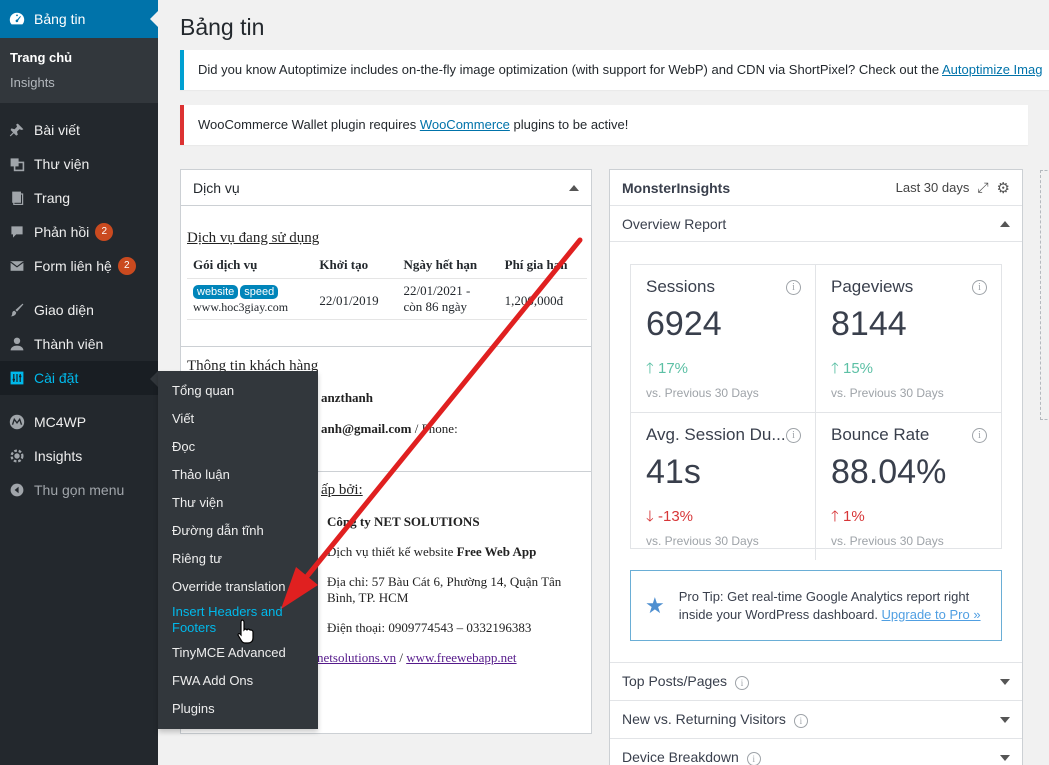 Image resolution: width=1049 pixels, height=765 pixels. Describe the element at coordinates (432, 423) in the screenshot. I see `annotation-arrow` at that location.